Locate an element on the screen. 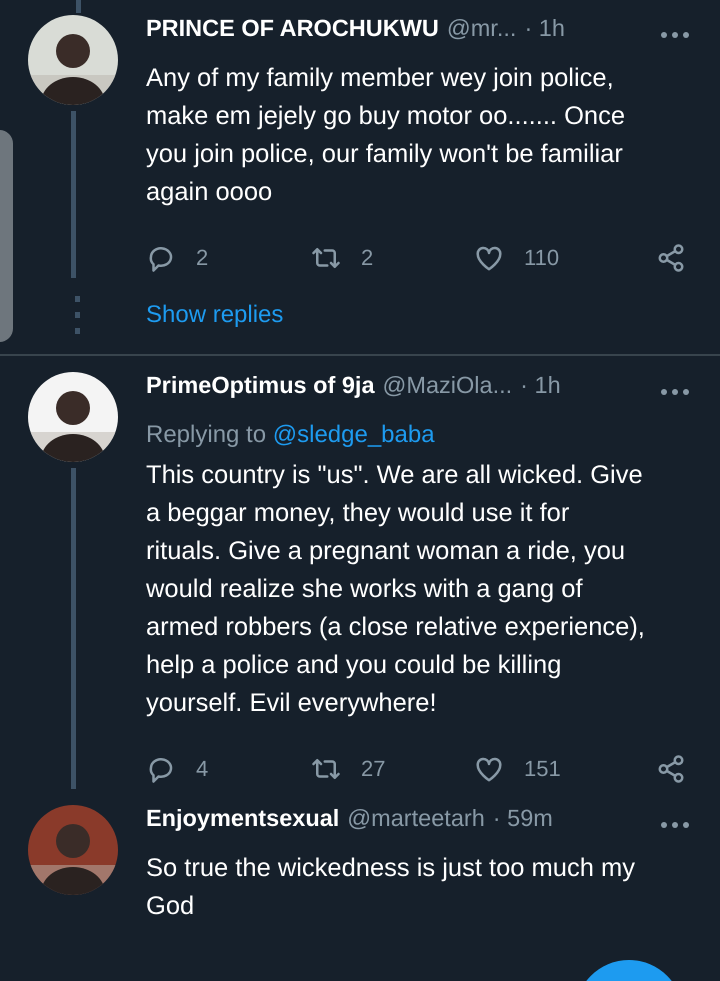  show-replies-link: Show replies is located at coordinates (215, 315).